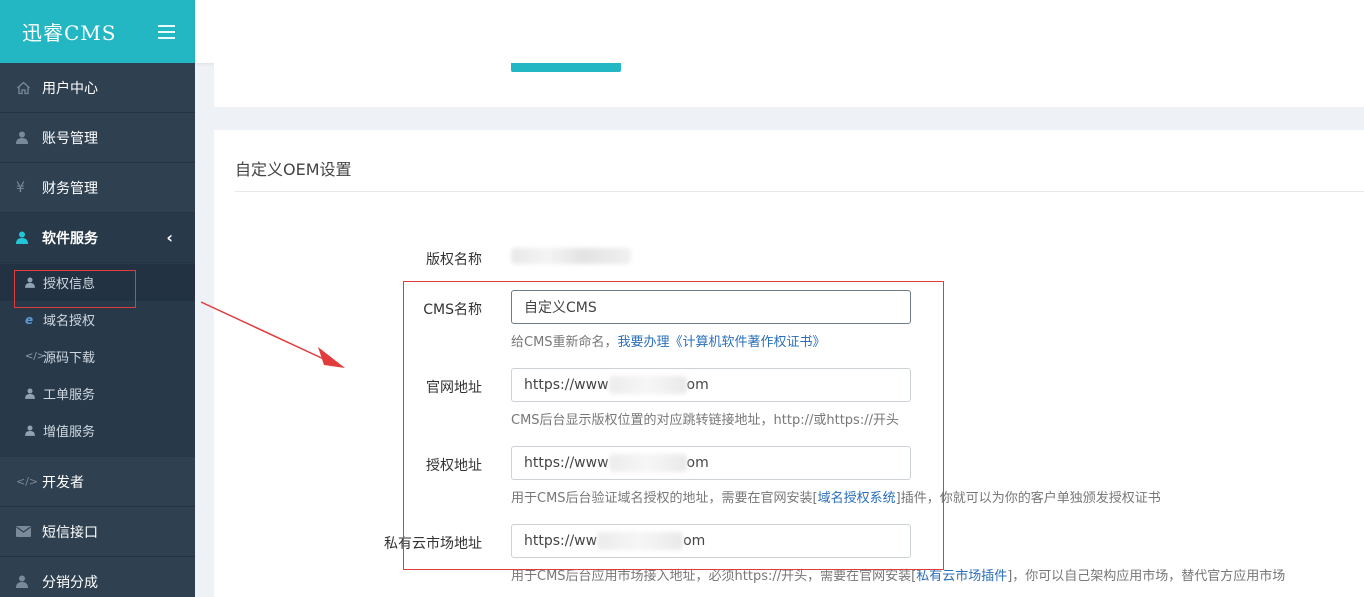  Describe the element at coordinates (711, 385) in the screenshot. I see `website-input: https://www om` at that location.